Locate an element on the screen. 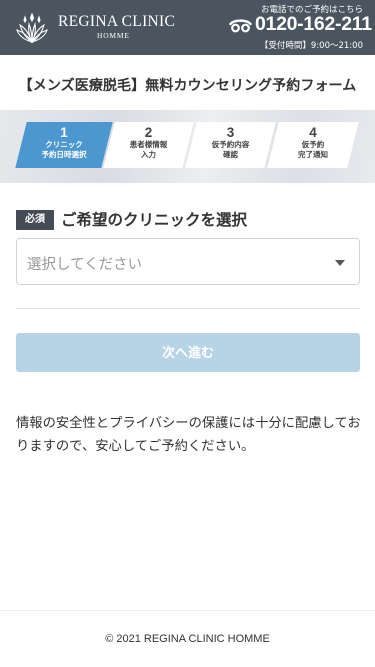 The width and height of the screenshot is (375, 667). required-badge: 必須 is located at coordinates (35, 220).